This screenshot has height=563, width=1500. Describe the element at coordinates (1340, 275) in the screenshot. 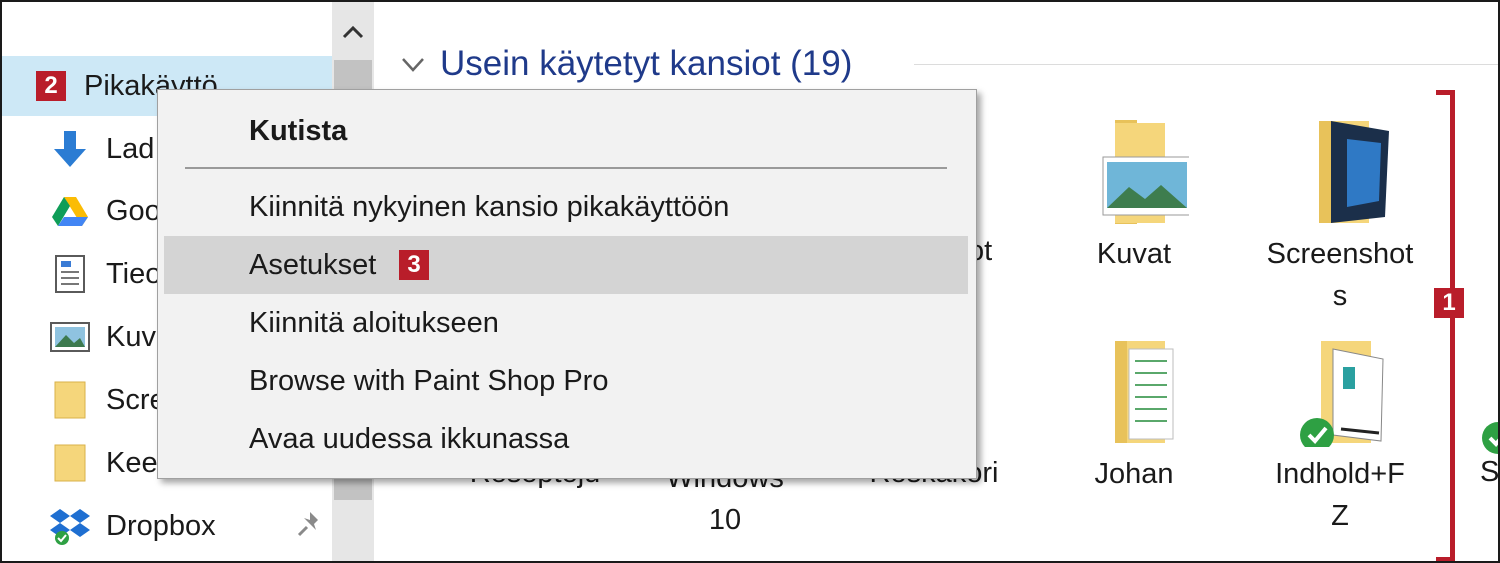

I see `folder-label: Screenshot s` at that location.